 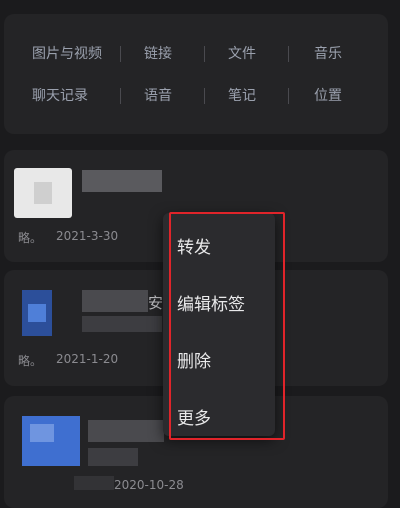 What do you see at coordinates (94, 483) in the screenshot?
I see `blurred-source` at bounding box center [94, 483].